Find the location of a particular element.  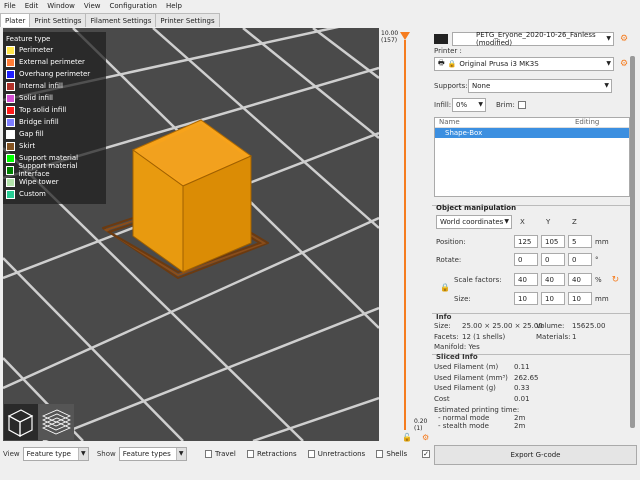

filament-settings-gear-icon: ⚙ is located at coordinates (624, 39).